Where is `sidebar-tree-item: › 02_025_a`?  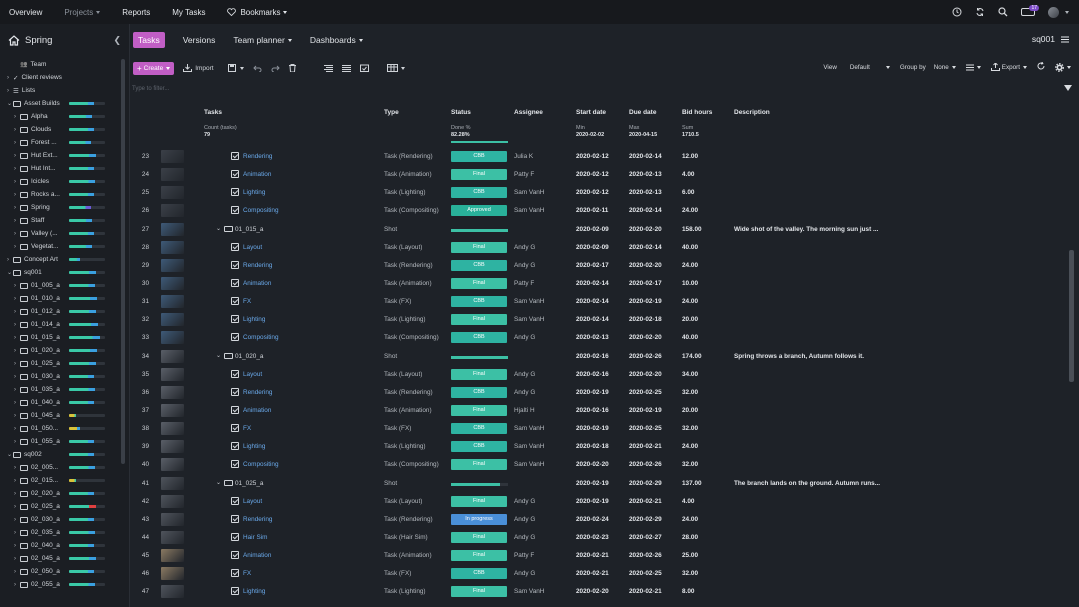
sidebar-tree-item: › 02_025_a is located at coordinates (60, 506).